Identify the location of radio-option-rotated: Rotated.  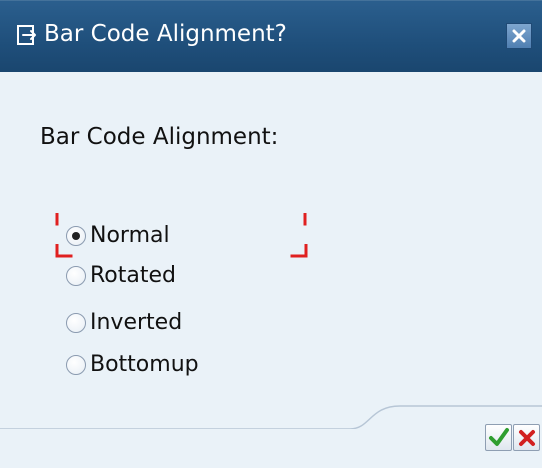
(121, 276).